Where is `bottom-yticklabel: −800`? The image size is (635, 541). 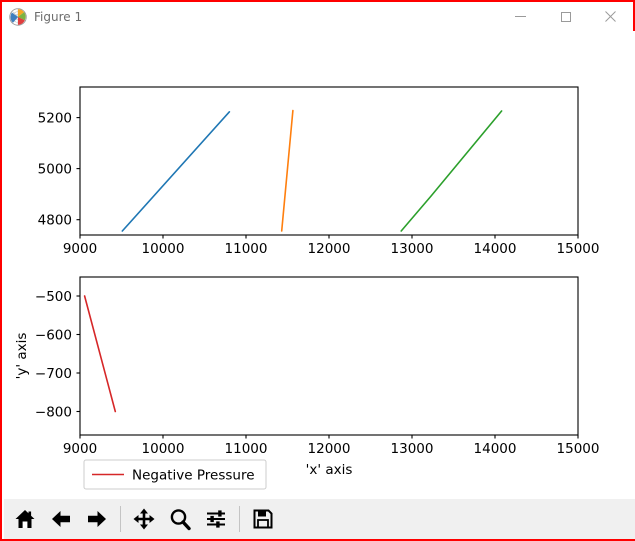 bottom-yticklabel: −800 is located at coordinates (53, 412).